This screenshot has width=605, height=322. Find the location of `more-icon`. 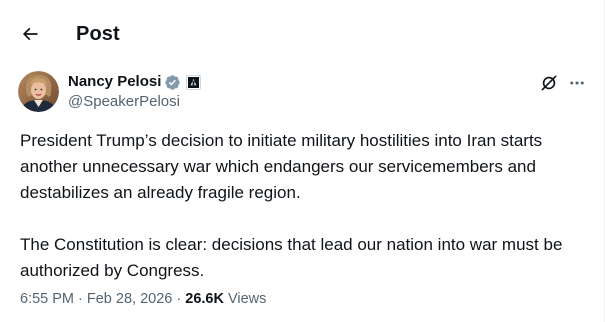

more-icon is located at coordinates (577, 83).